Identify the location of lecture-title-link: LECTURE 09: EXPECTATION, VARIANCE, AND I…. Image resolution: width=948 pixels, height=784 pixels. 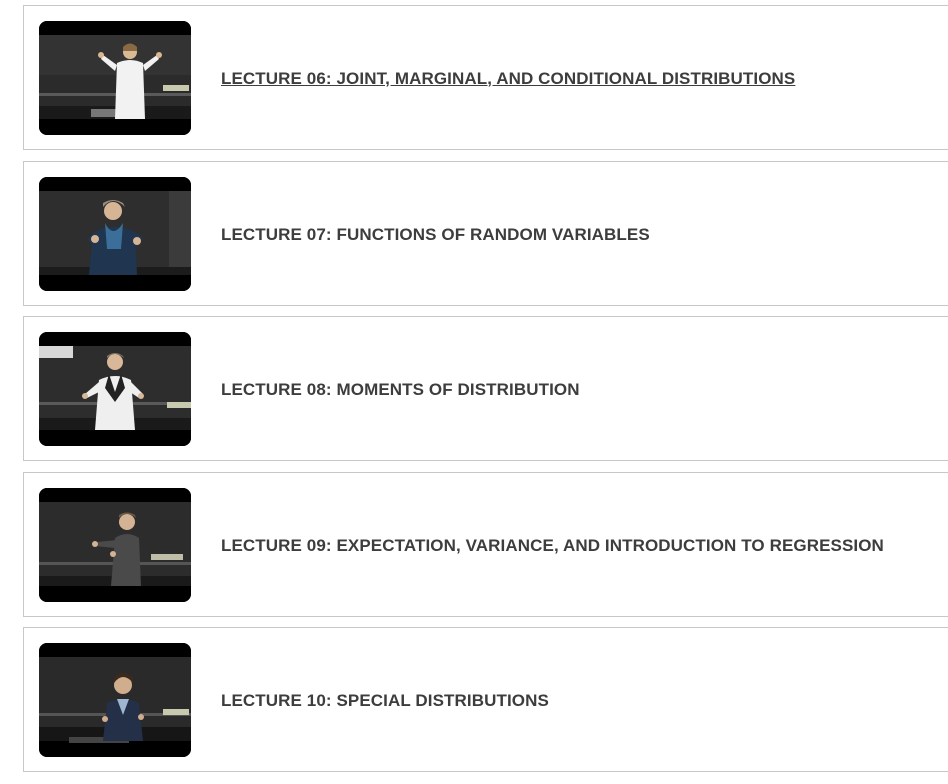
(552, 545).